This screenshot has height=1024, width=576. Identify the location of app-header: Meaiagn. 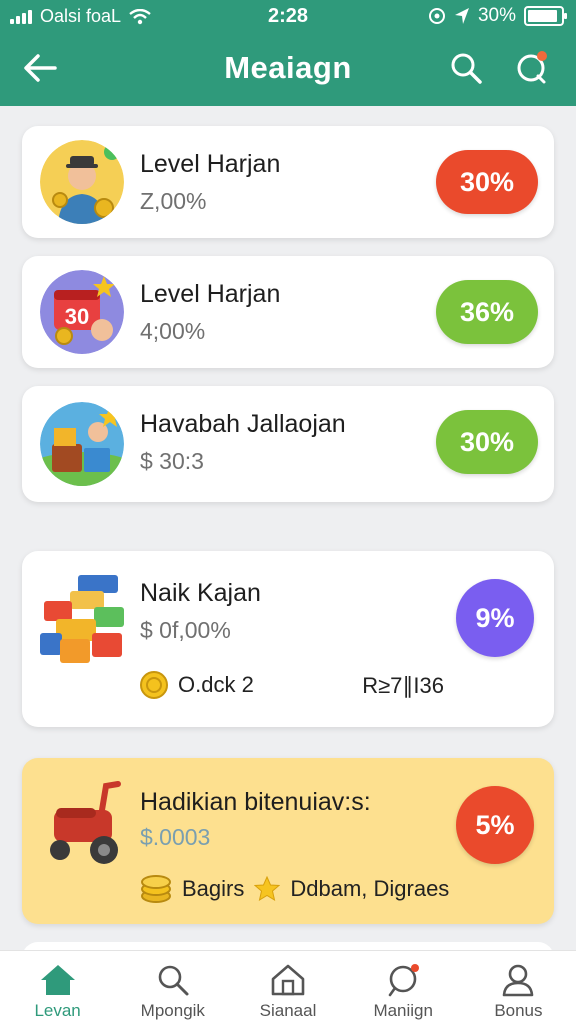
(288, 69).